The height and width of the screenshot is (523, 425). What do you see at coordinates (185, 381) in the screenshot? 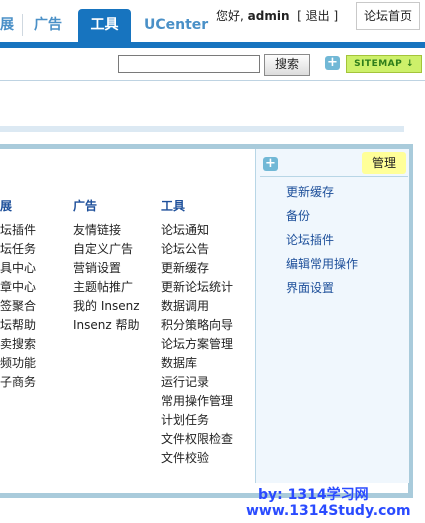
I see `menu-link: 运行记录` at bounding box center [185, 381].